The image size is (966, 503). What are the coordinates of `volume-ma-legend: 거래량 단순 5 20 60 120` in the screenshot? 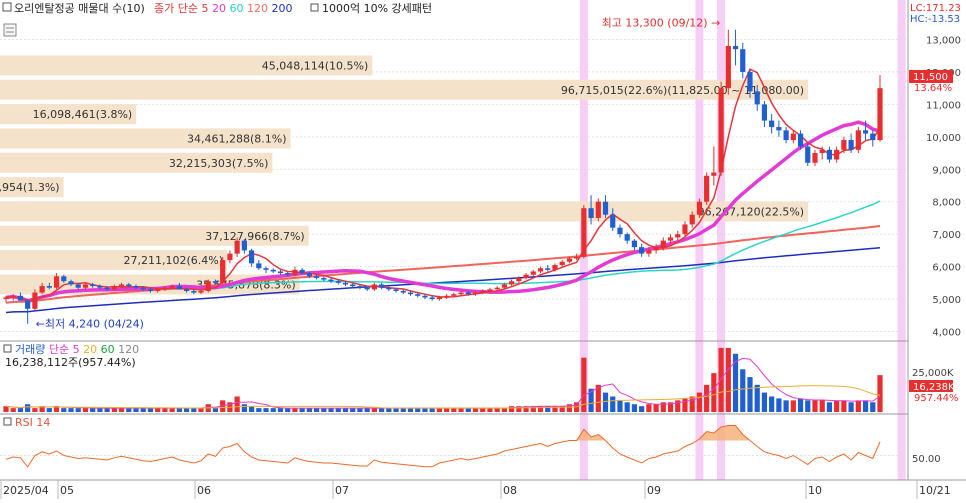 It's located at (77, 349).